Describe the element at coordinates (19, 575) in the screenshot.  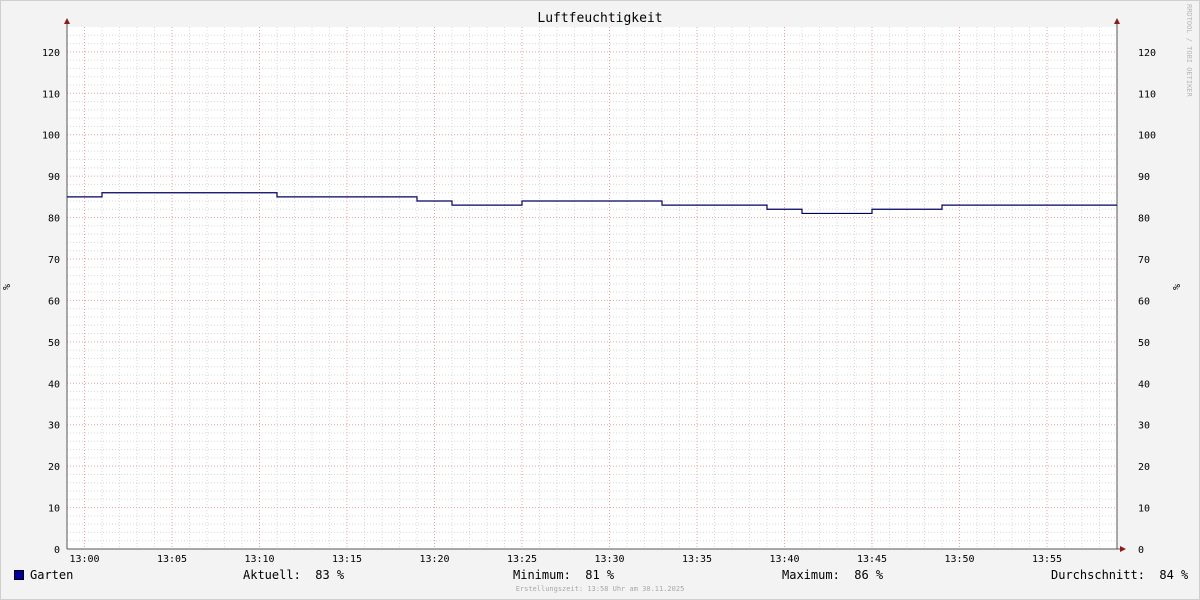
I see `legend-swatch-garten` at that location.